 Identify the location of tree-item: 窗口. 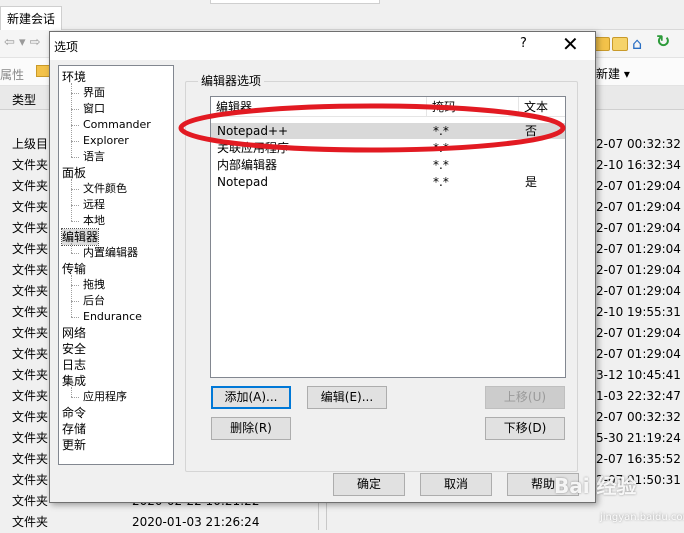
(94, 109).